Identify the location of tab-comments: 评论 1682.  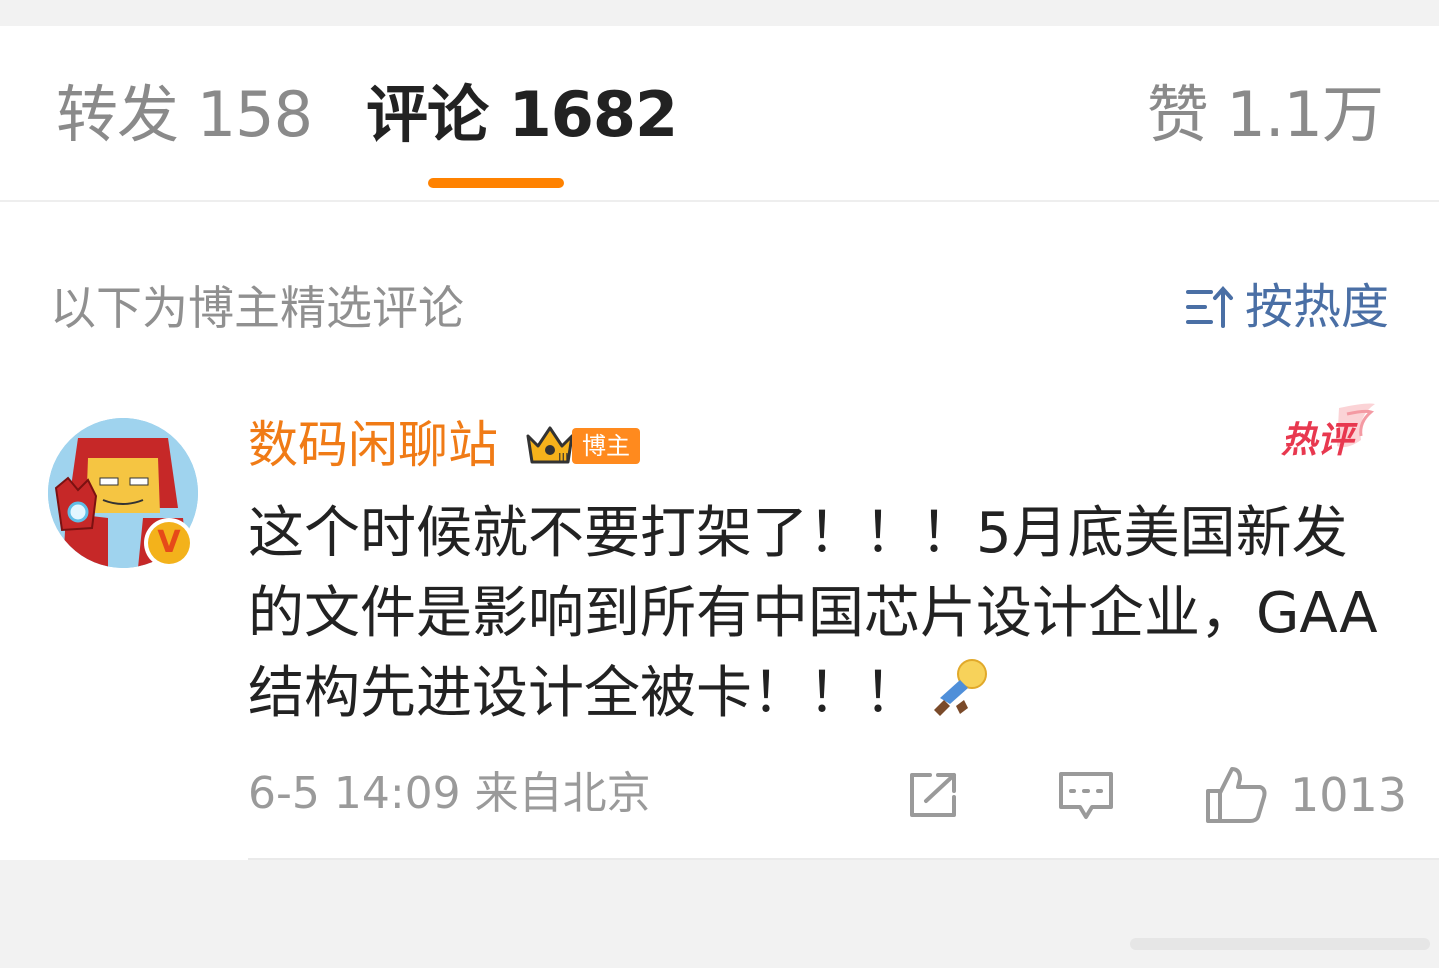
(522, 115).